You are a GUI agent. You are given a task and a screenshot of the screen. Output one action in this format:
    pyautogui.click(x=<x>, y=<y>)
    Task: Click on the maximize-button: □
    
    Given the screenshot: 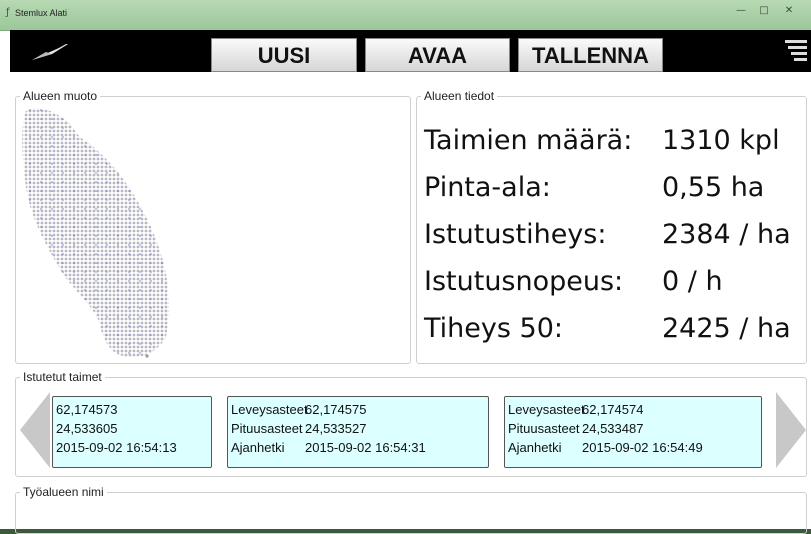 What is the action you would take?
    pyautogui.click(x=764, y=11)
    